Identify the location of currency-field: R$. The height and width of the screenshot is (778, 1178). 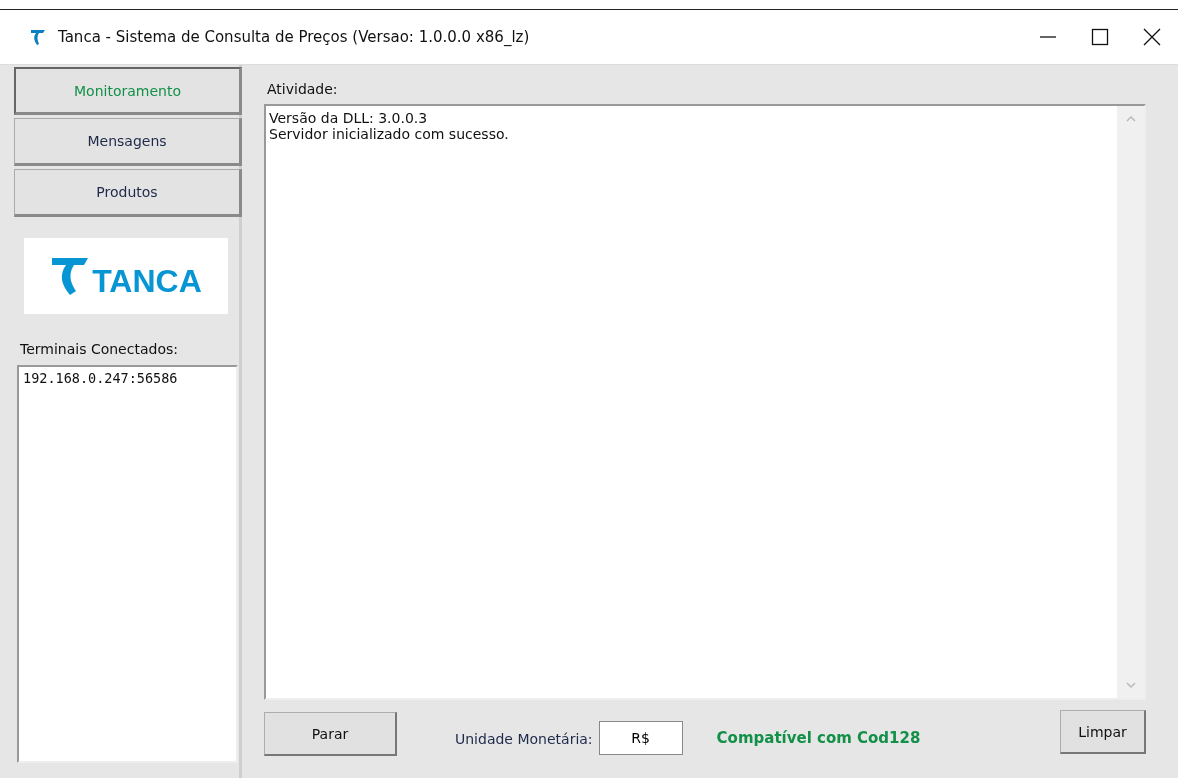
(640, 738).